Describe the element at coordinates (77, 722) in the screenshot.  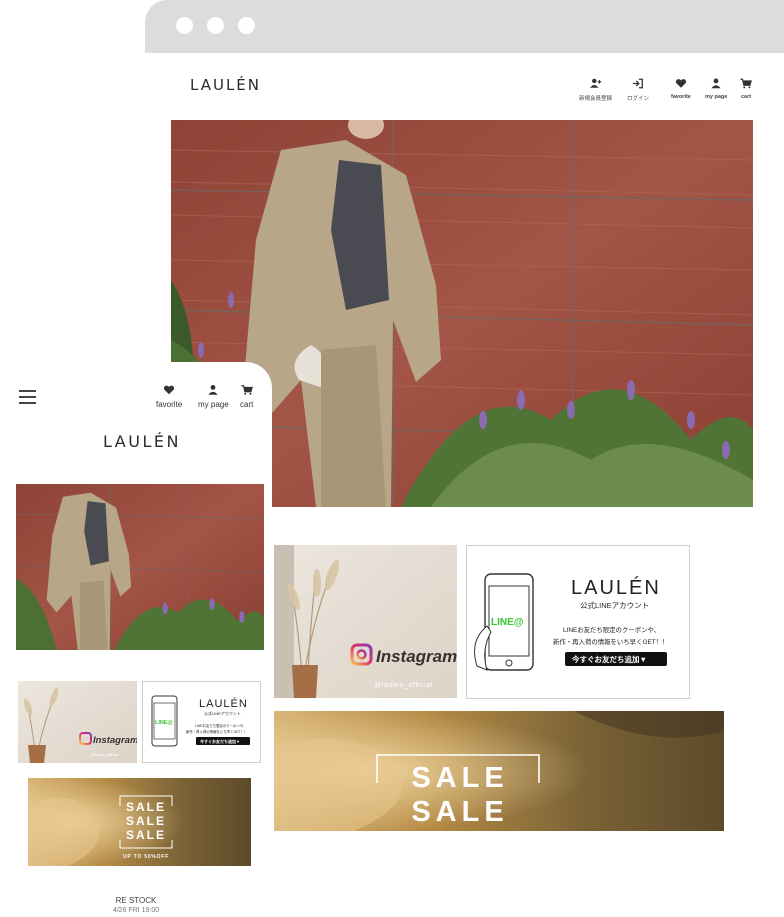
I see `mobile-instagram-banner: Instagram @laulen_official` at that location.